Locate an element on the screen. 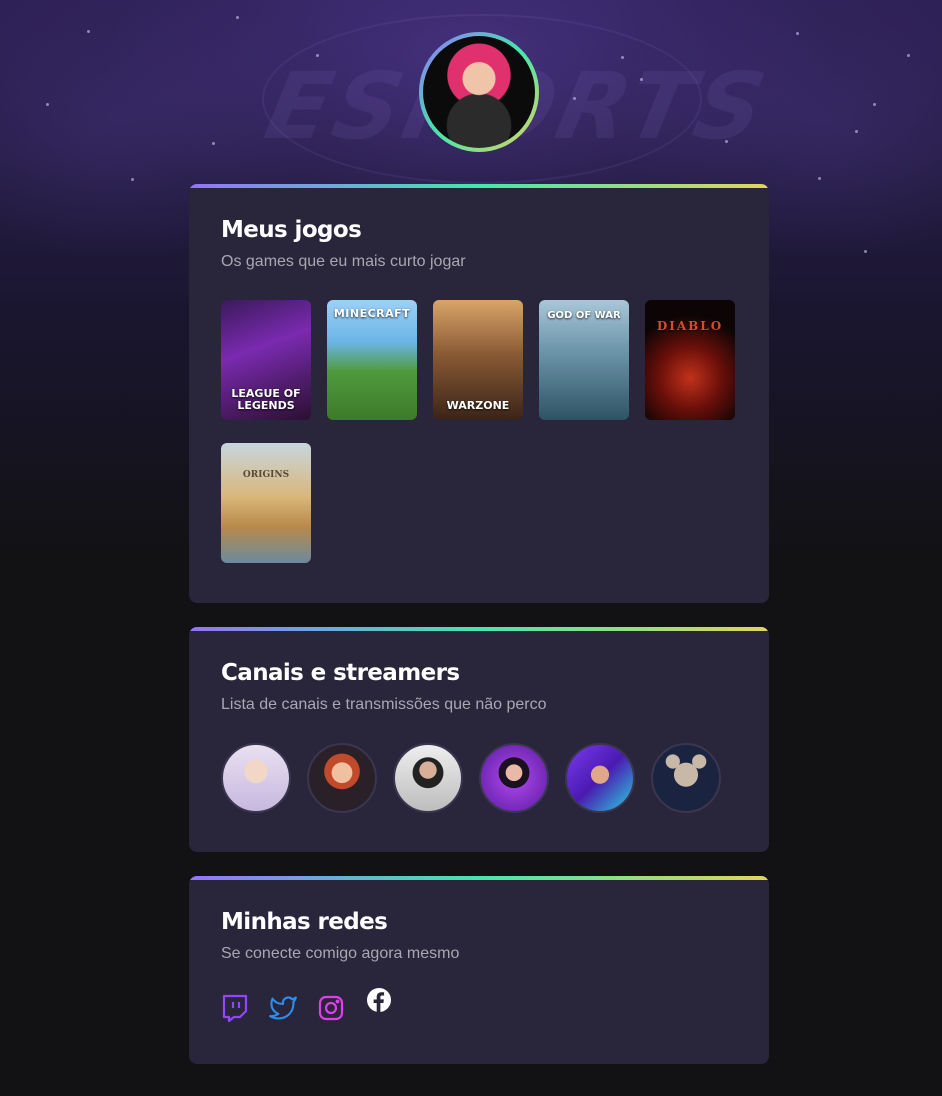 This screenshot has height=1096, width=942. games-subtitle: Os games que eu mais curto jogar is located at coordinates (343, 261).